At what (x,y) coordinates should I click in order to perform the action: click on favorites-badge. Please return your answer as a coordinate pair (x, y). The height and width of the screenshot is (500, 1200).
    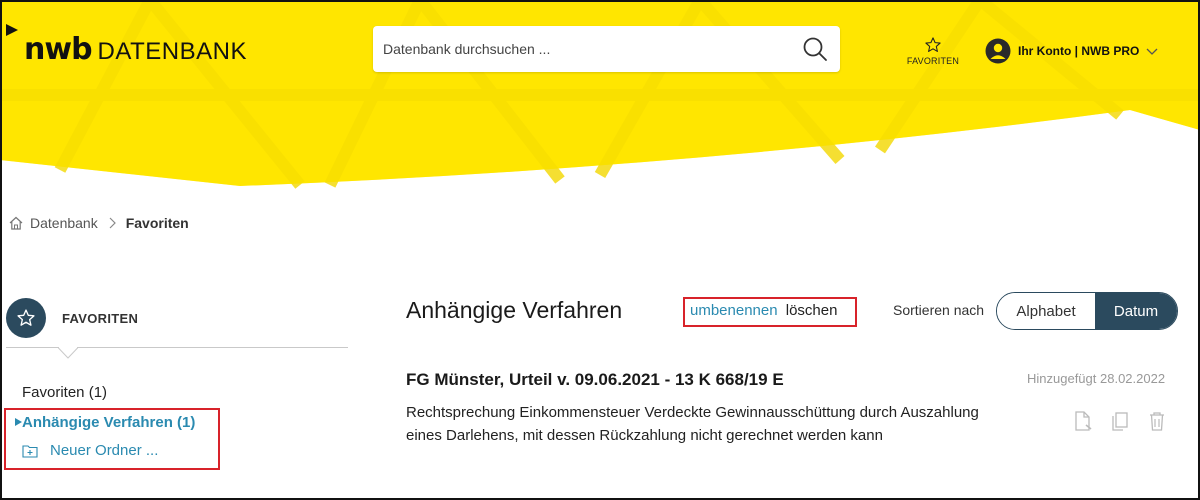
    Looking at the image, I should click on (26, 318).